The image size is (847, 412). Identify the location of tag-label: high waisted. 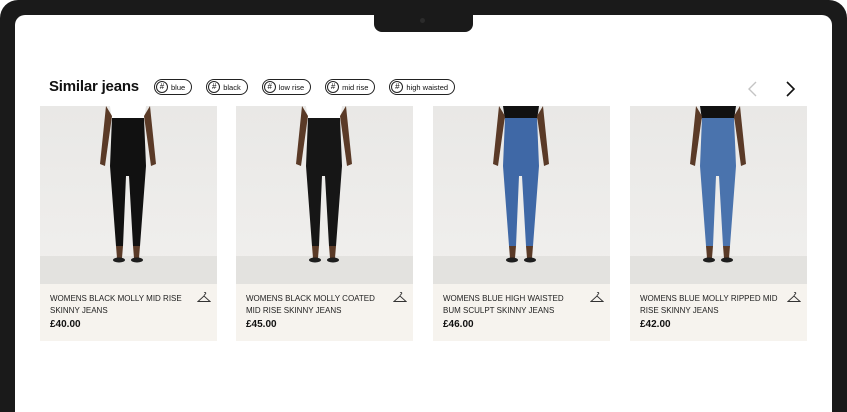
(427, 87).